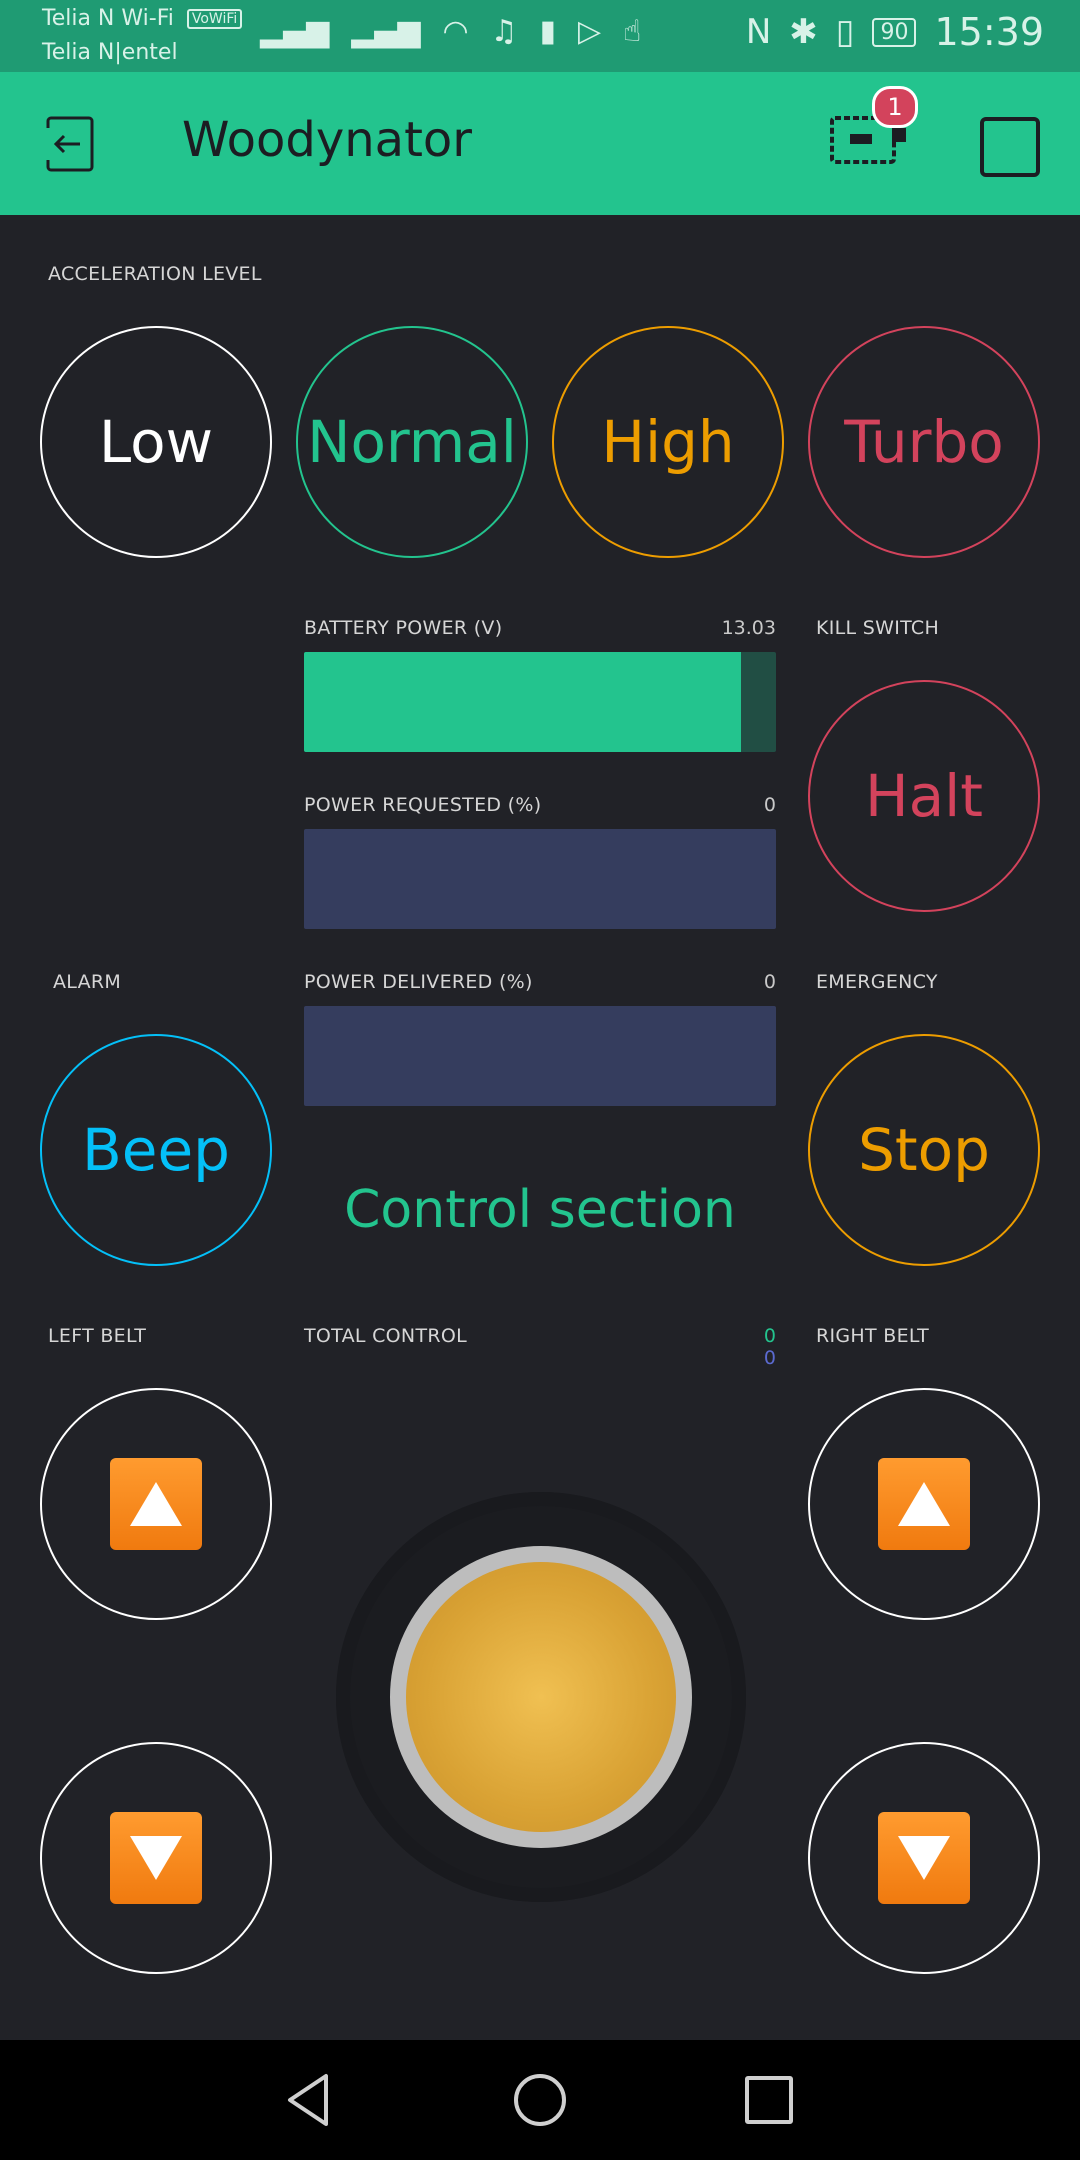 The height and width of the screenshot is (2160, 1080). I want to click on battery-power-bar, so click(540, 702).